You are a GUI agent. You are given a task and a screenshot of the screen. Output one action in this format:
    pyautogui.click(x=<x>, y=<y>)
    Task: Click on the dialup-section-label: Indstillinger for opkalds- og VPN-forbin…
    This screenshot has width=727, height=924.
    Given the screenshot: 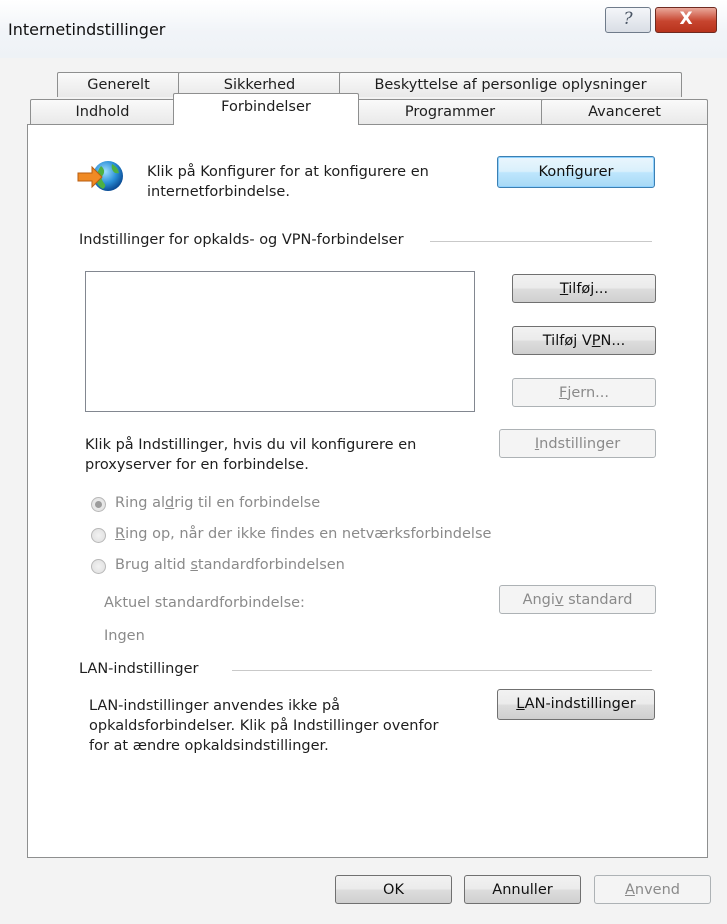 What is the action you would take?
    pyautogui.click(x=241, y=240)
    